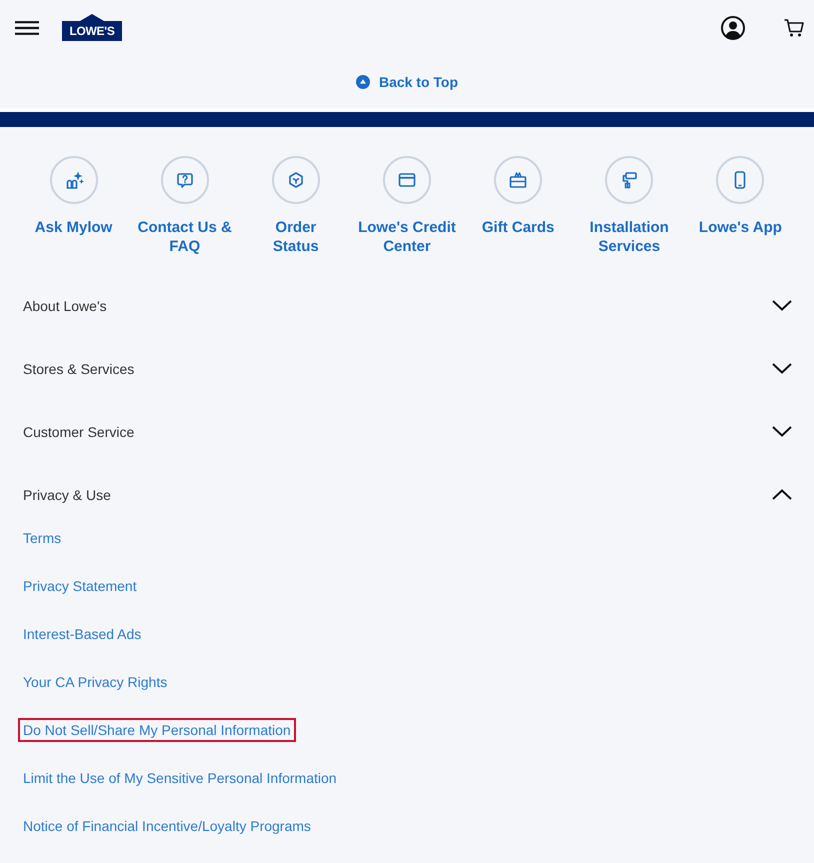 The image size is (814, 863). Describe the element at coordinates (363, 81) in the screenshot. I see `up-arrow-circle-icon` at that location.